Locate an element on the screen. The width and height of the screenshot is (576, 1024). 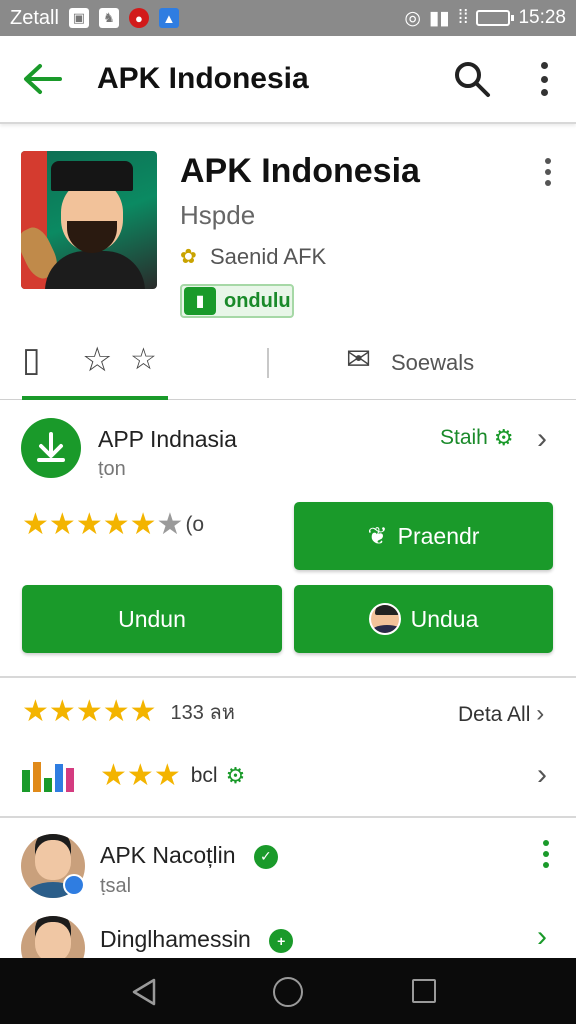
app-row-subtitle: ṭon is located at coordinates (112, 469).